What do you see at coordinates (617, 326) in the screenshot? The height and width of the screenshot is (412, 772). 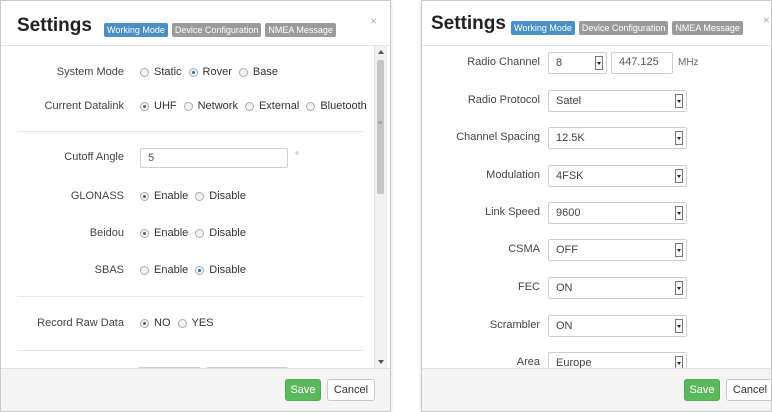 I see `scrambler-select: ON` at bounding box center [617, 326].